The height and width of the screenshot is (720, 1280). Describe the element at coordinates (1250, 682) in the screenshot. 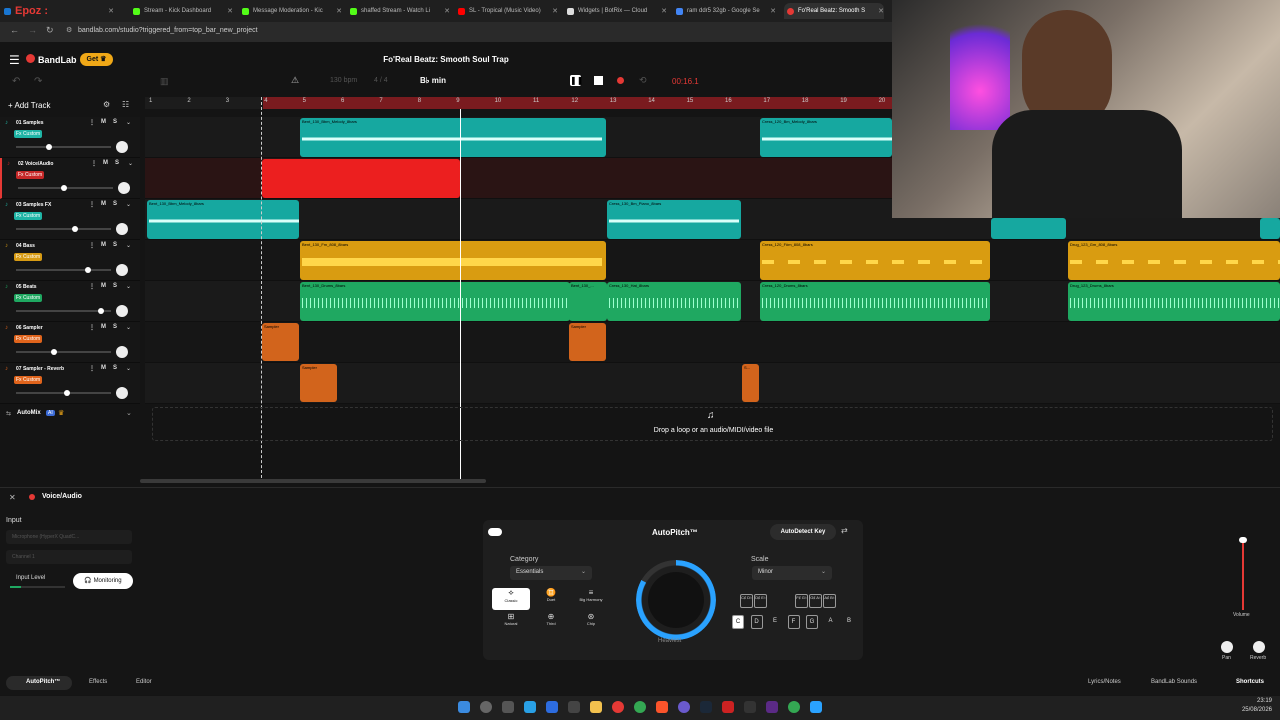

I see `shortcuts-button: Shortcuts` at that location.